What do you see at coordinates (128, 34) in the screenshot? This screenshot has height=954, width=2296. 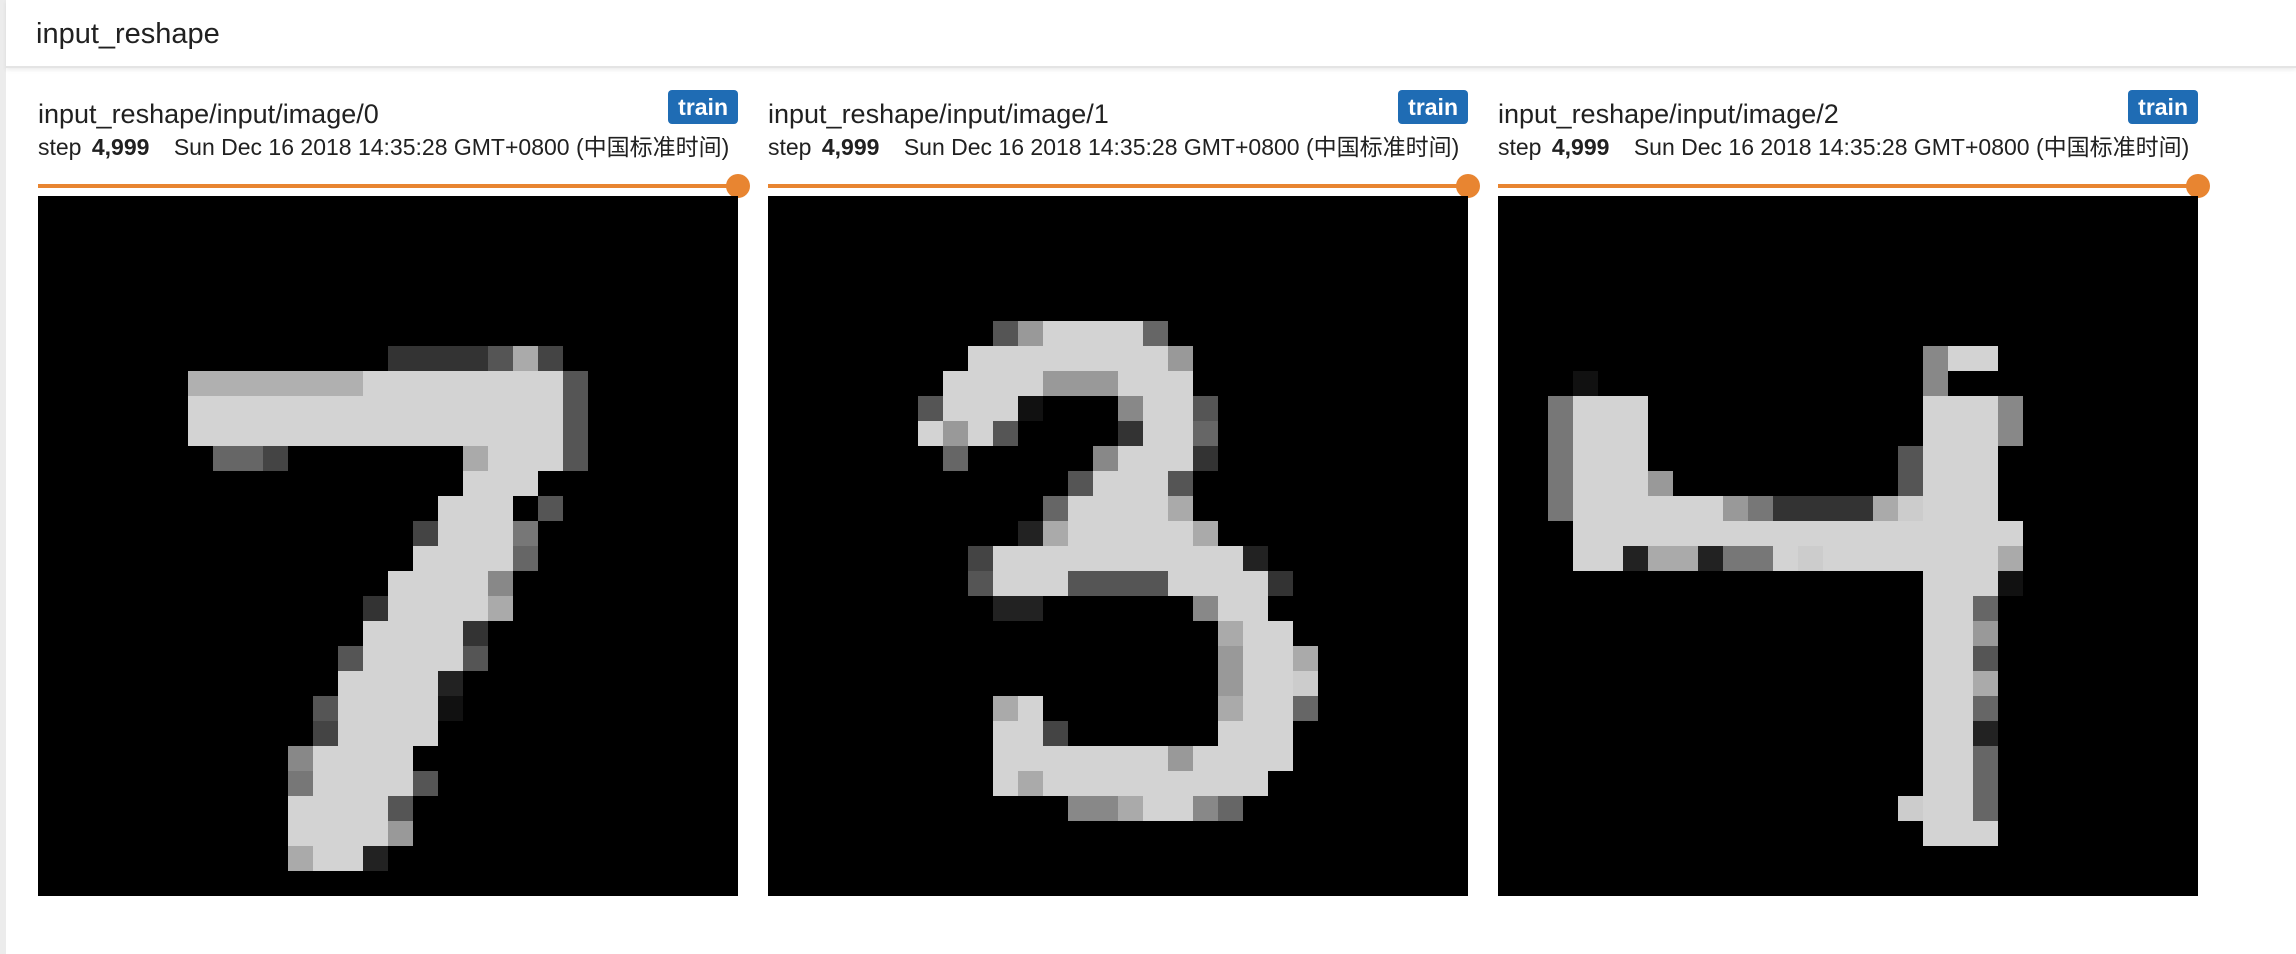 I see `section-title: input_reshape` at bounding box center [128, 34].